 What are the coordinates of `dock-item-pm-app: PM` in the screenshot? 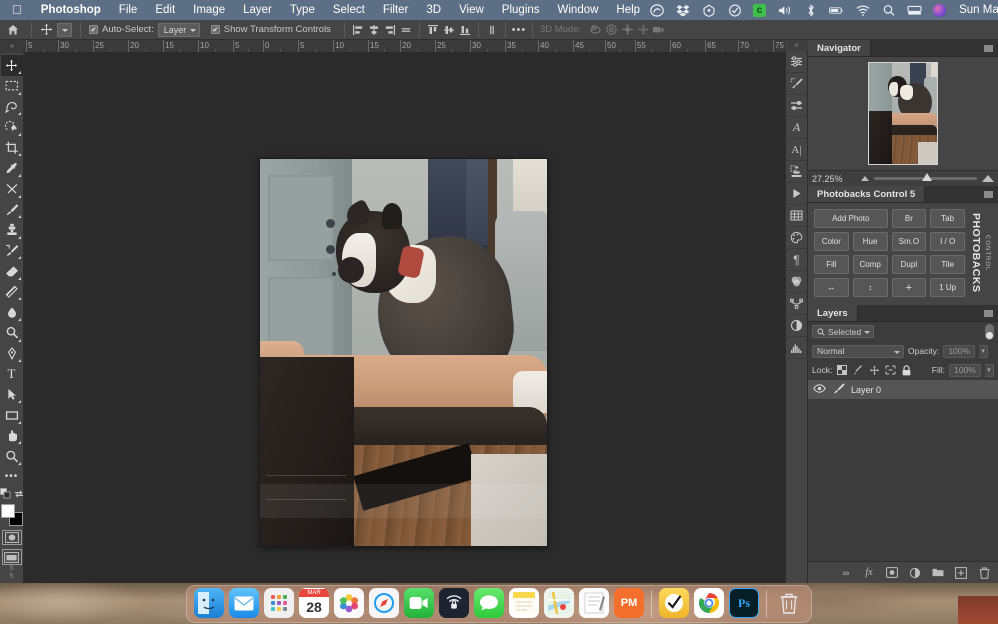 It's located at (629, 603).